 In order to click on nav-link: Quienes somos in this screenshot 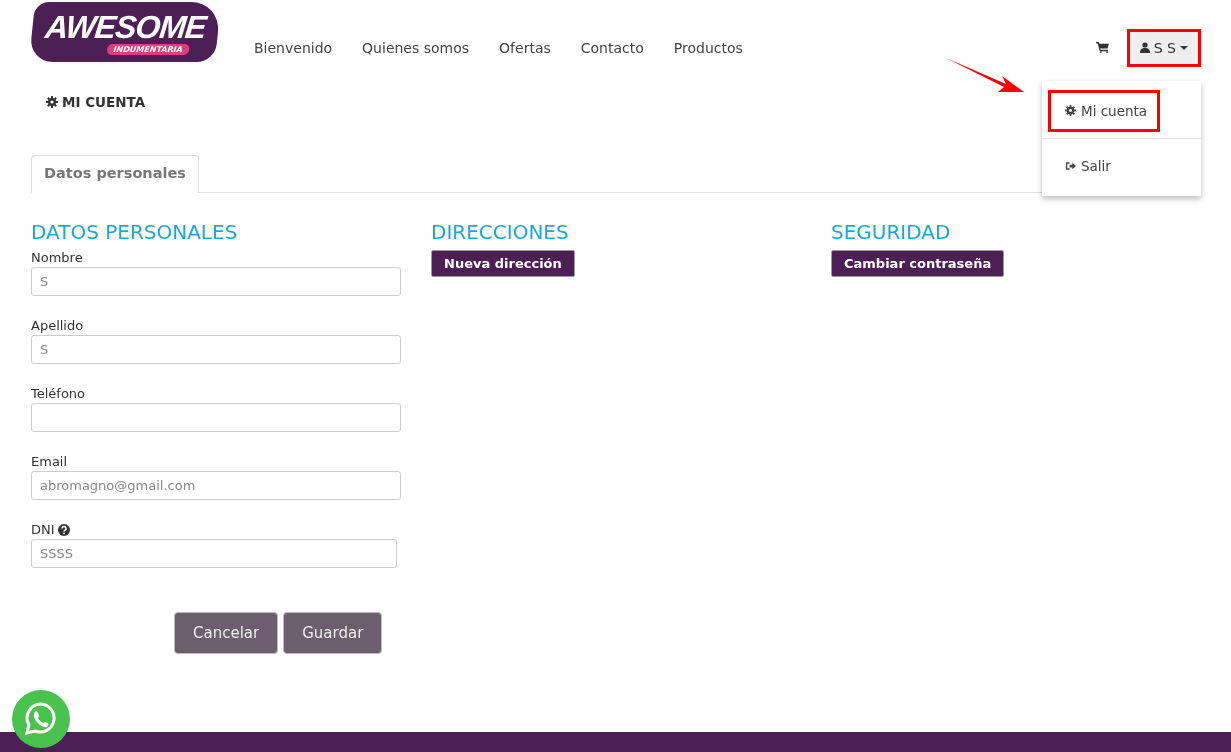, I will do `click(416, 47)`.